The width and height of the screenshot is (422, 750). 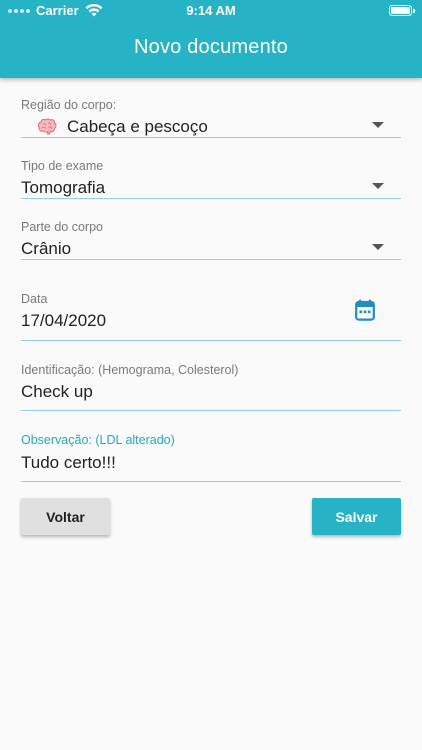 I want to click on identification-label: Identificação: (Hemograma, Colesterol), so click(x=130, y=370).